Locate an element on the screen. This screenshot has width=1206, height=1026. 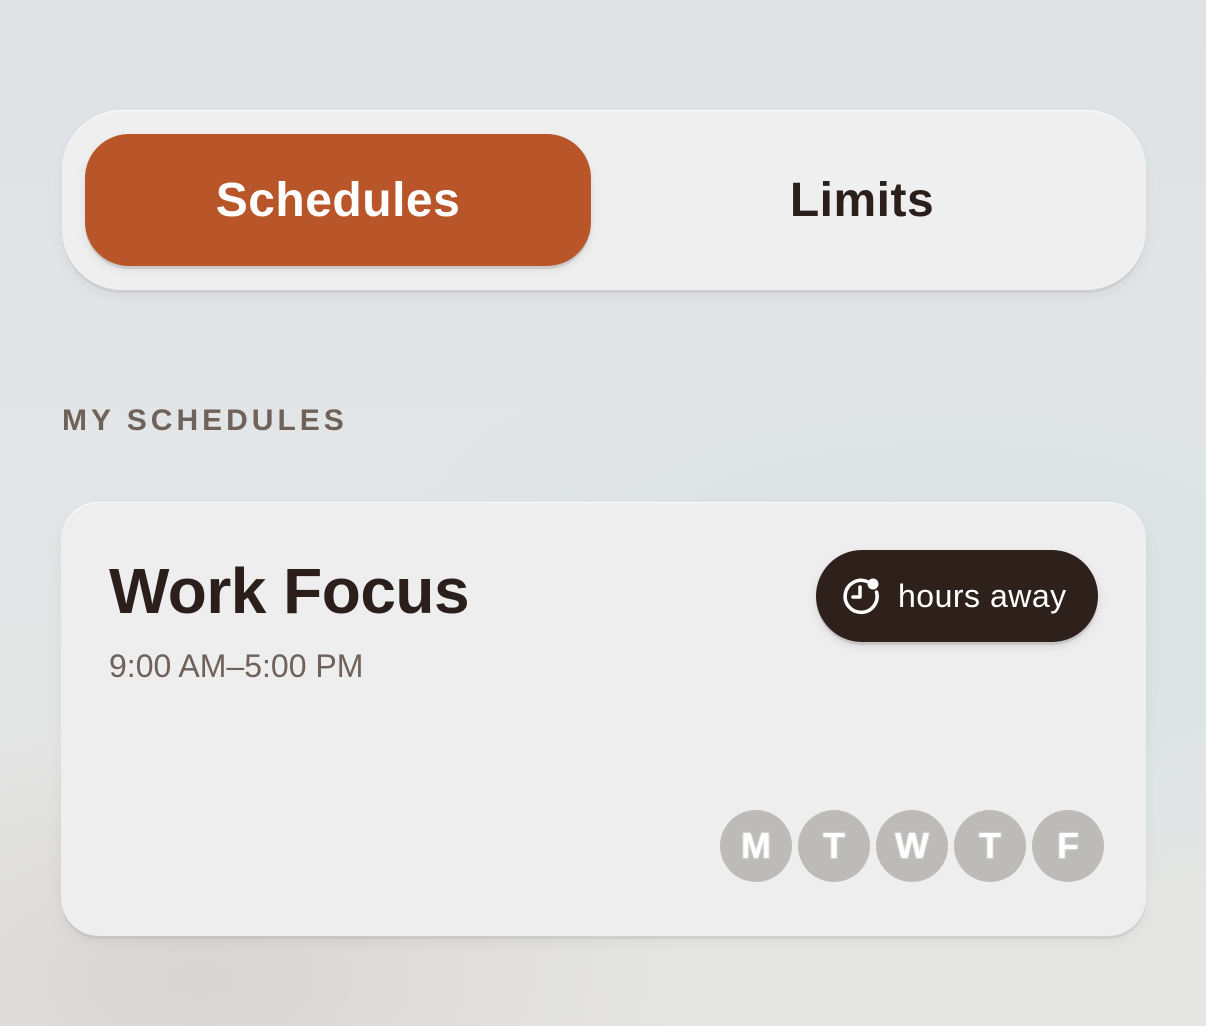
tab-limits: Limits is located at coordinates (862, 200).